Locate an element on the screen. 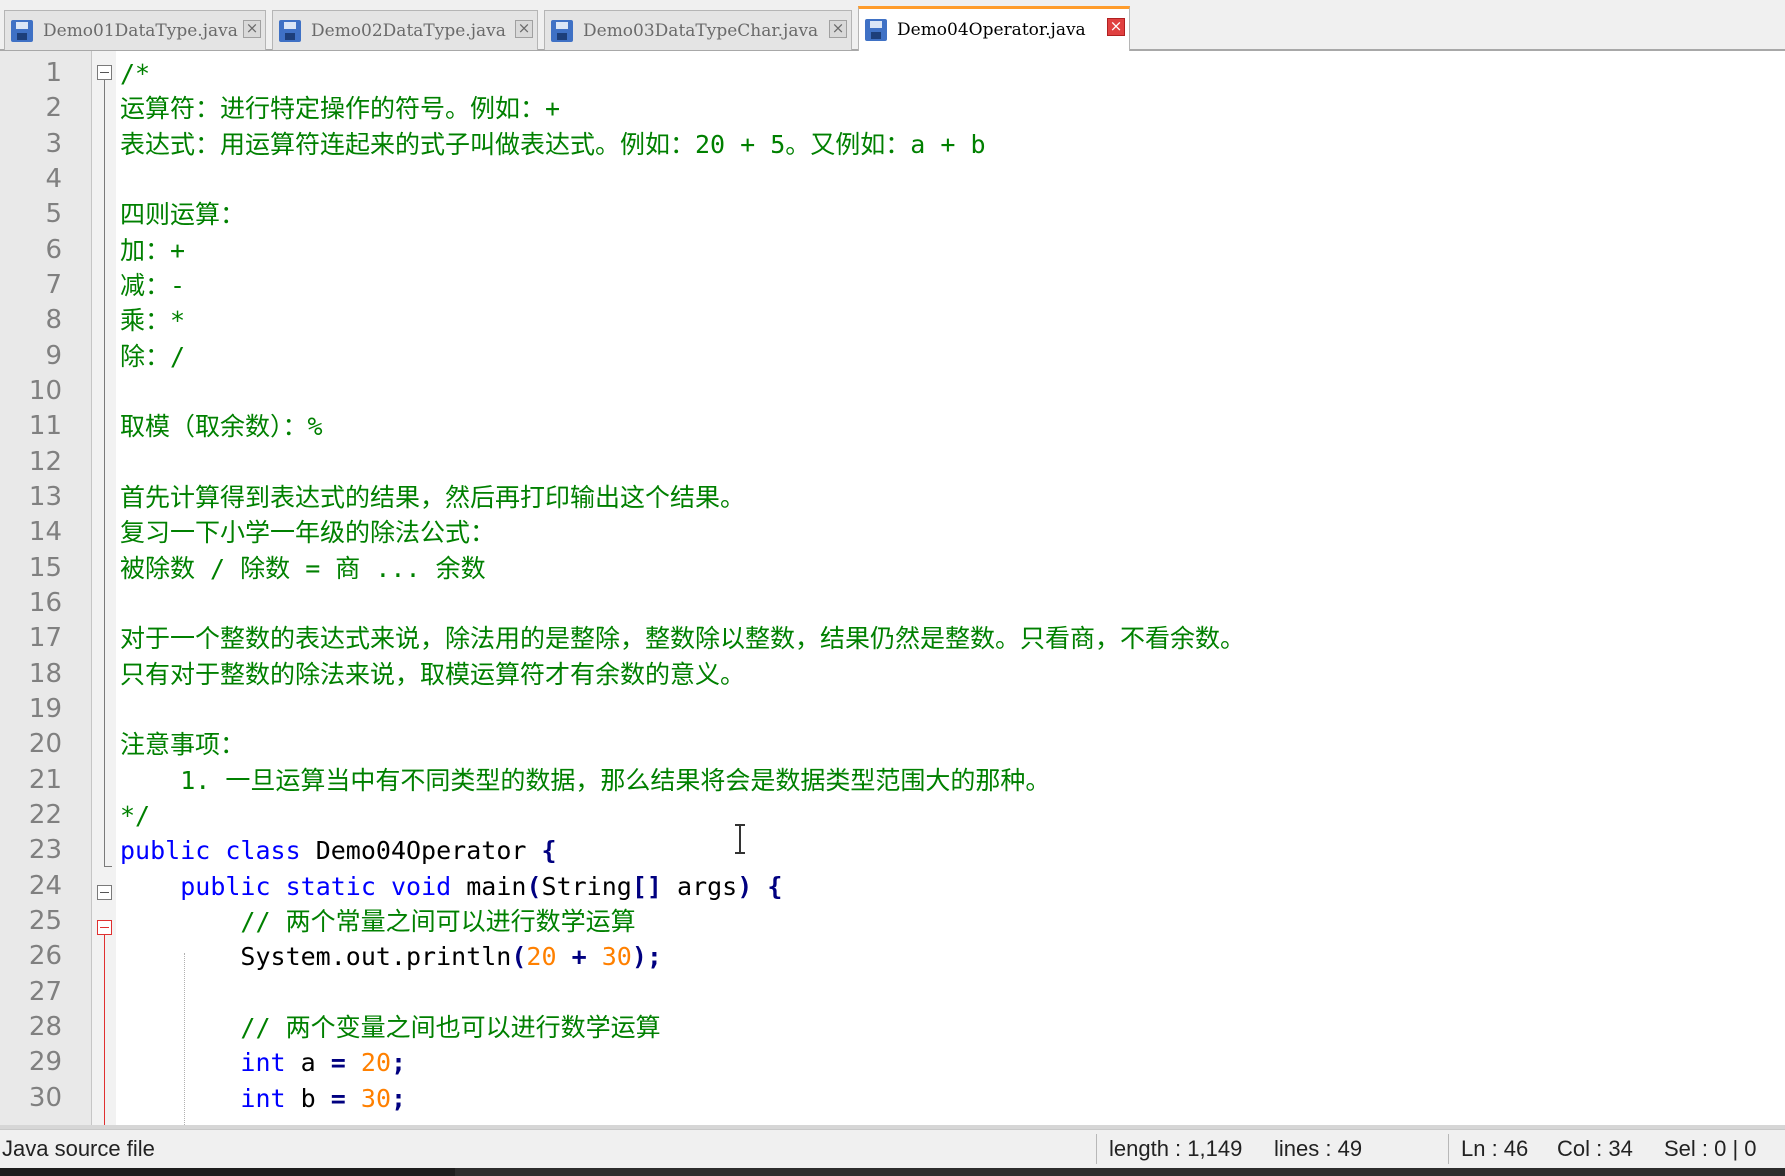  keyword: static is located at coordinates (330, 886).